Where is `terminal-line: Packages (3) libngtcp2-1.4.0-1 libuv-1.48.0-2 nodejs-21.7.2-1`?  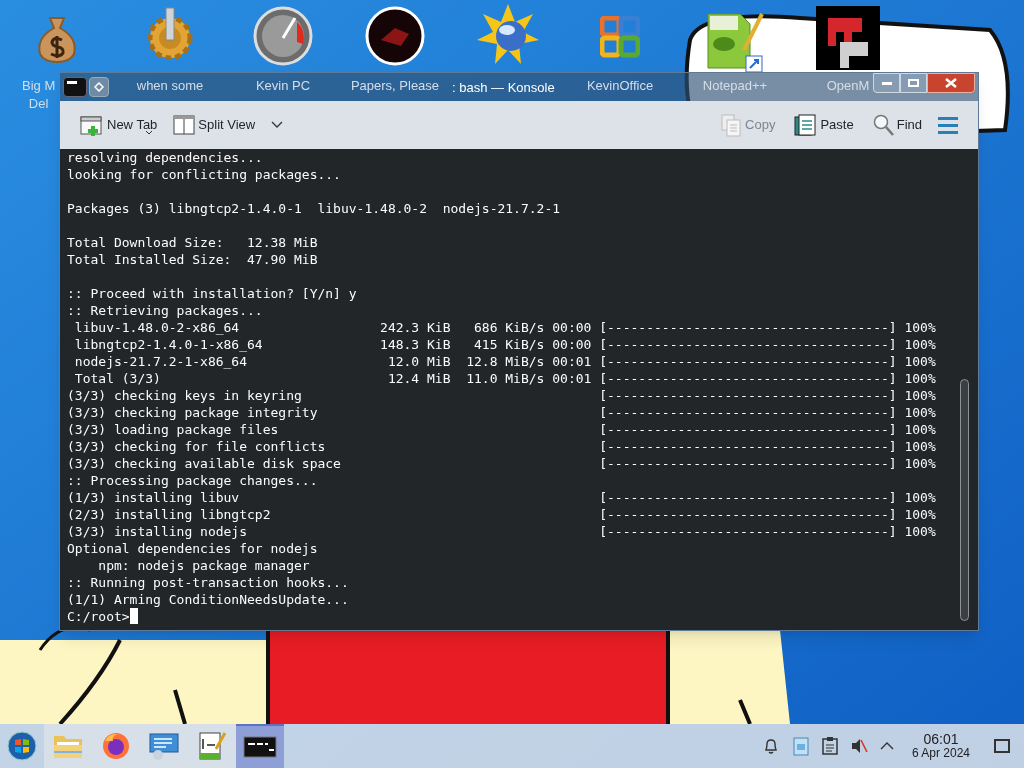
terminal-line: Packages (3) libngtcp2-1.4.0-1 libuv-1.48.0-2 nodejs-21.7.2-1 is located at coordinates (314, 208).